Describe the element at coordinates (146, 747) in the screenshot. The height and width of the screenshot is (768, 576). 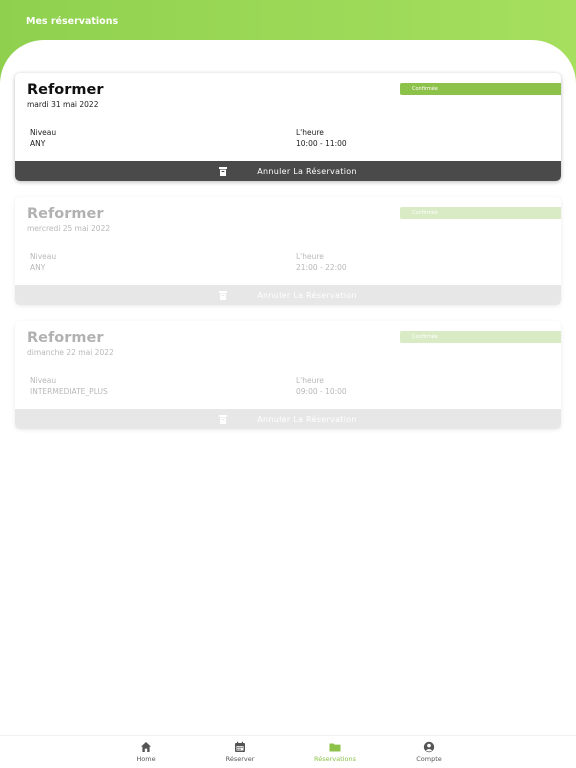
I see `home-icon` at that location.